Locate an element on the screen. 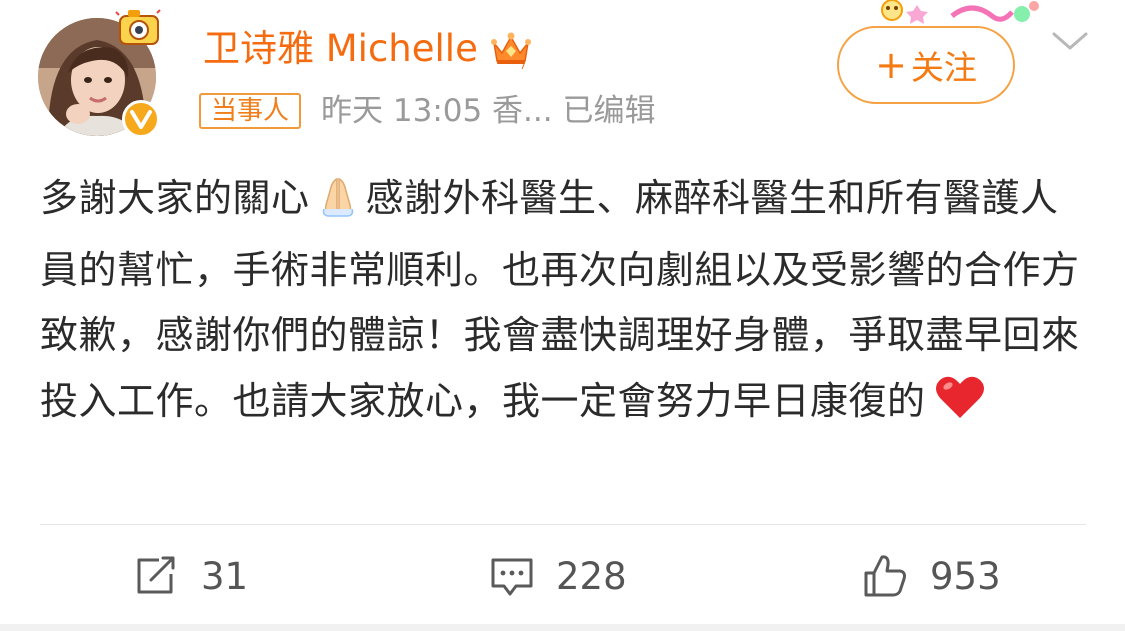  post-action-bar: 31 228 953 is located at coordinates (562, 576).